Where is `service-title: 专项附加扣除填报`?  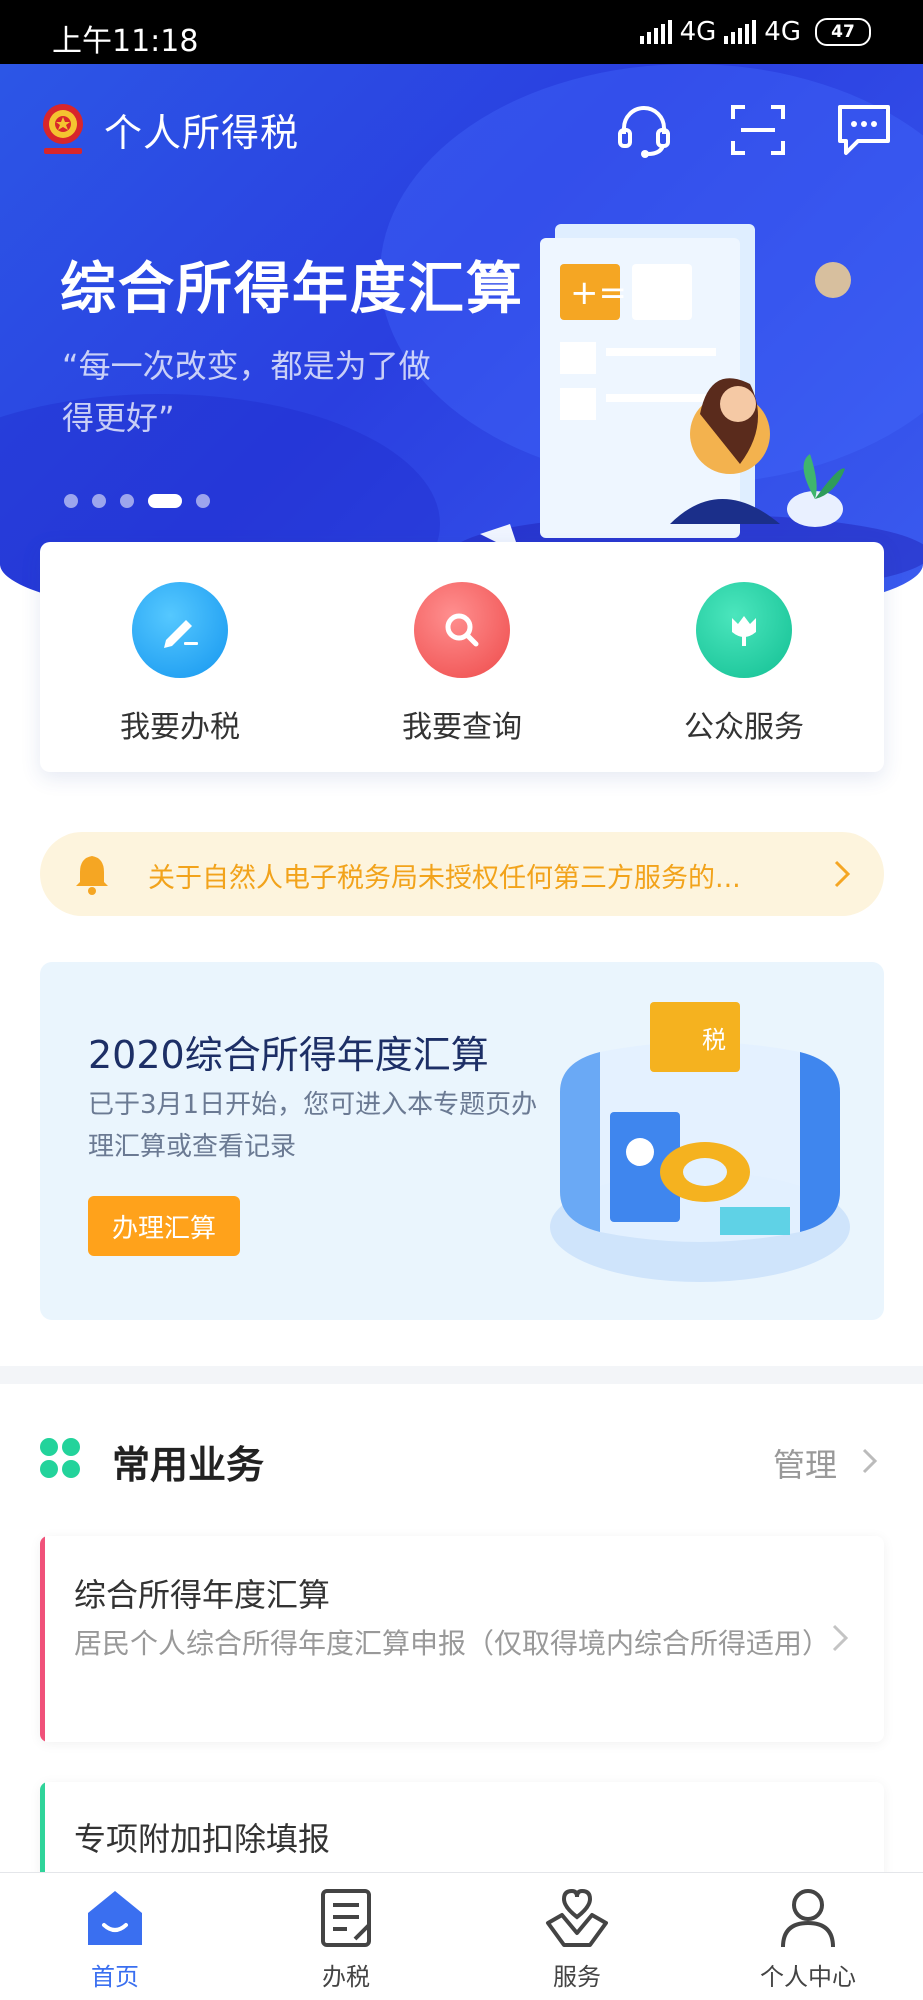
service-title: 专项附加扣除填报 is located at coordinates (202, 1839).